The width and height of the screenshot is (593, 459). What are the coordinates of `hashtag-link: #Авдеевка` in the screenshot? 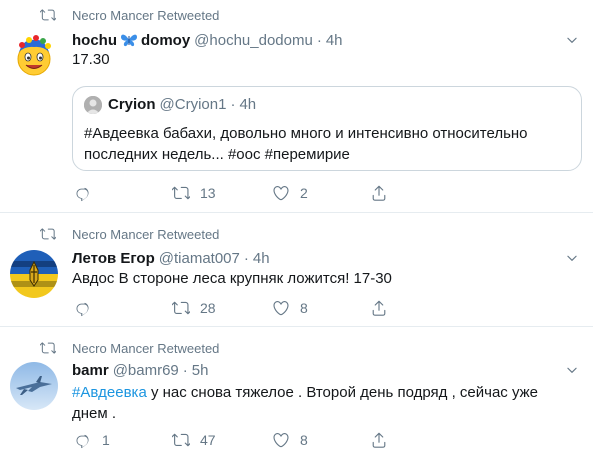 It's located at (109, 392).